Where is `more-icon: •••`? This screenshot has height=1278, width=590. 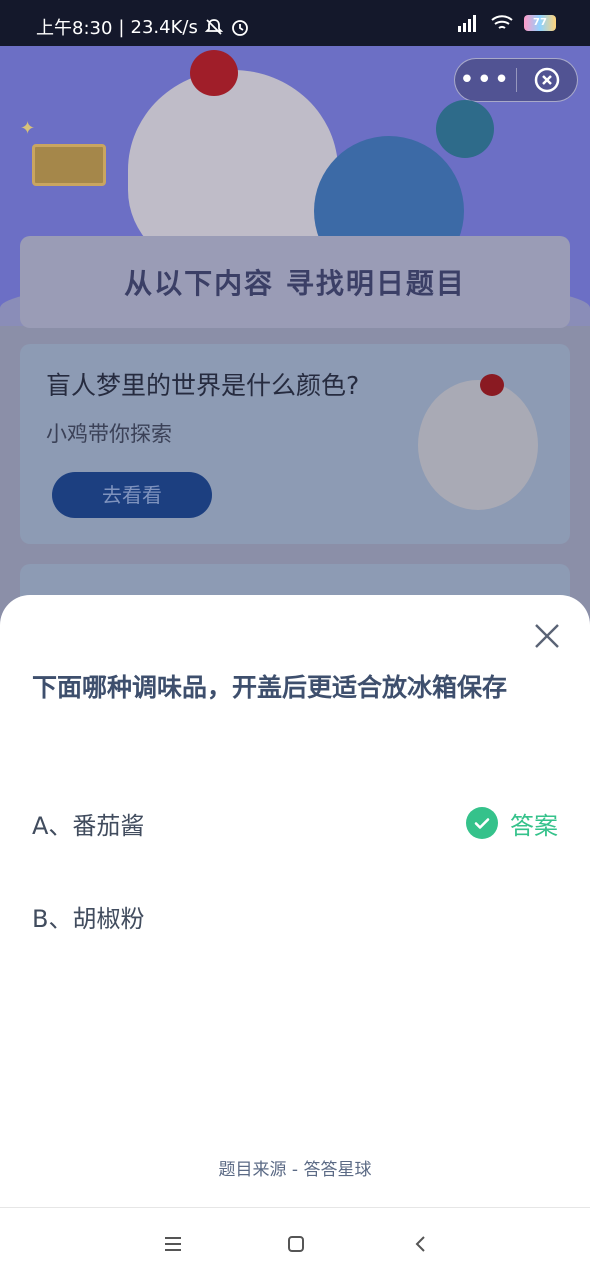 more-icon: ••• is located at coordinates (485, 80).